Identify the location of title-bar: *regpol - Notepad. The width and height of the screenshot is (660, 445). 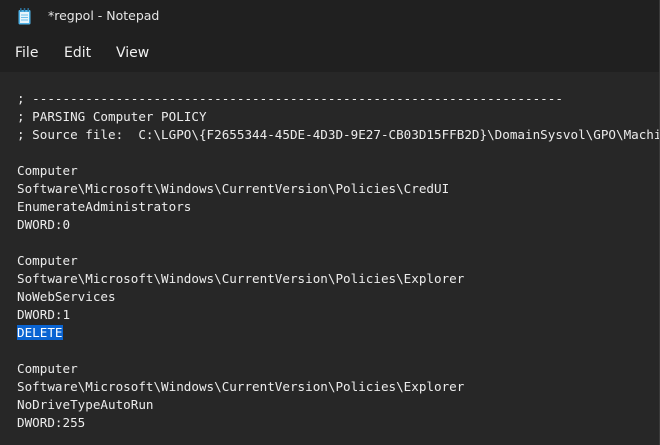
(330, 17).